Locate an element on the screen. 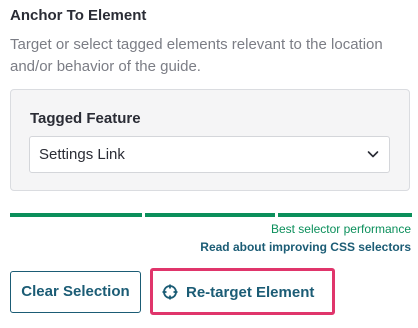 This screenshot has height=328, width=418. tagged-feature-label: Tagged Feature is located at coordinates (85, 118).